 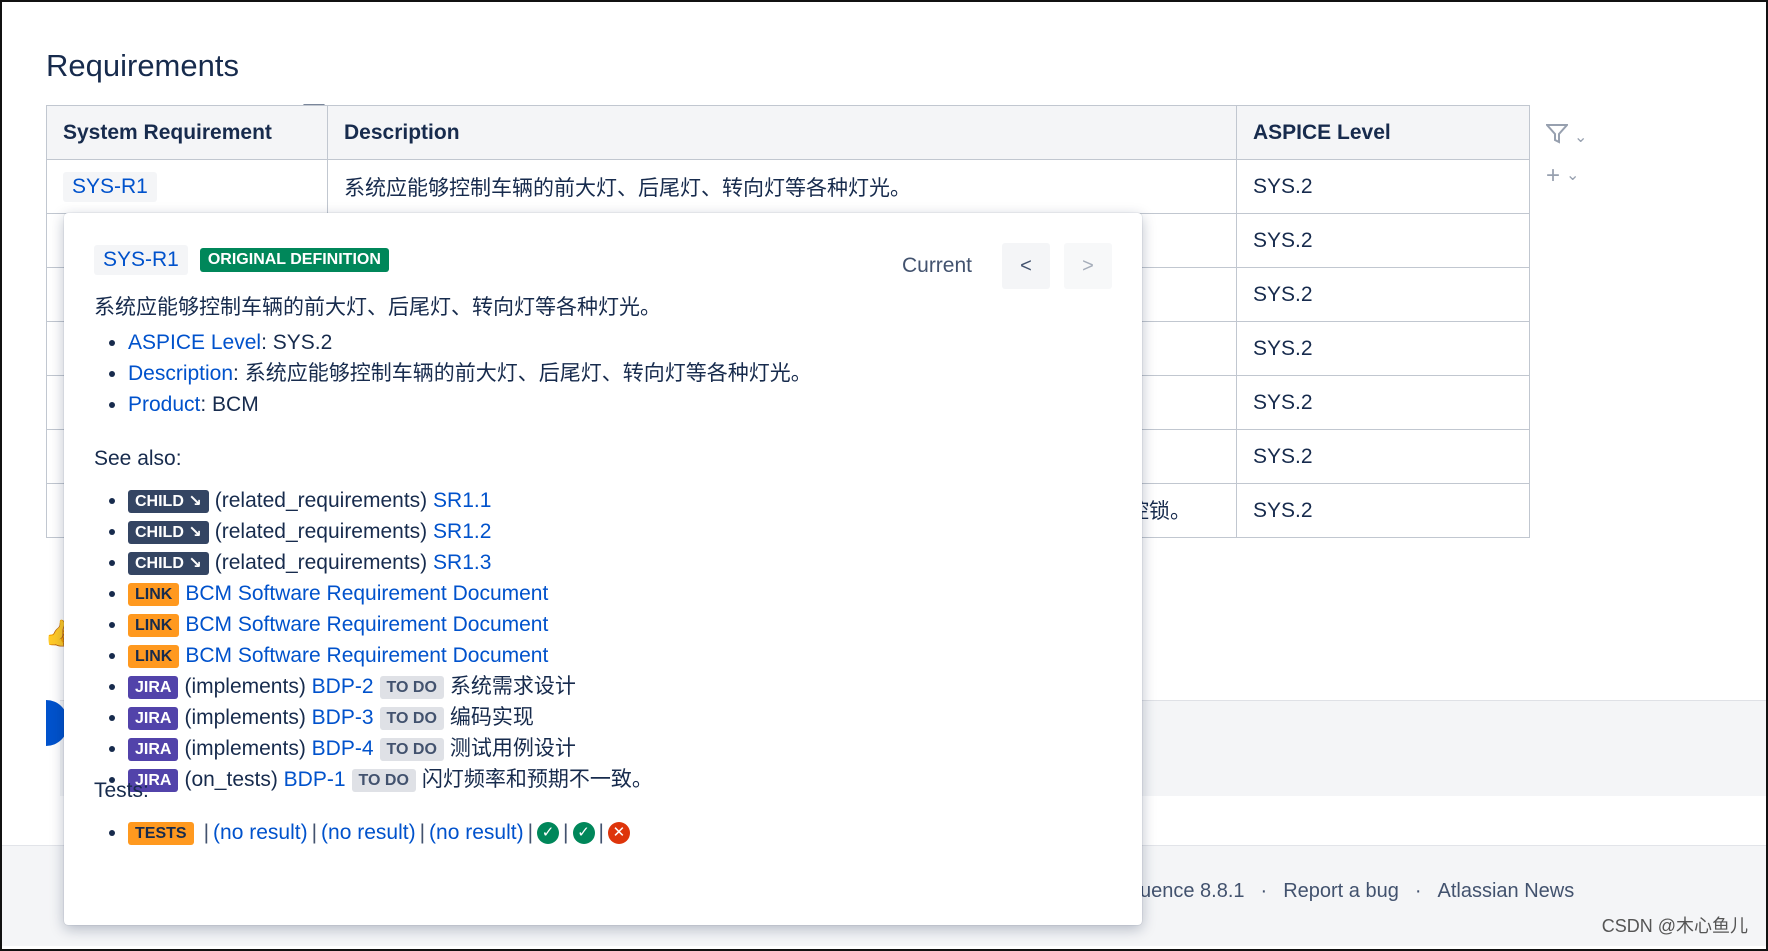 What do you see at coordinates (231, 779) in the screenshot?
I see `relation-type: (on_tests)` at bounding box center [231, 779].